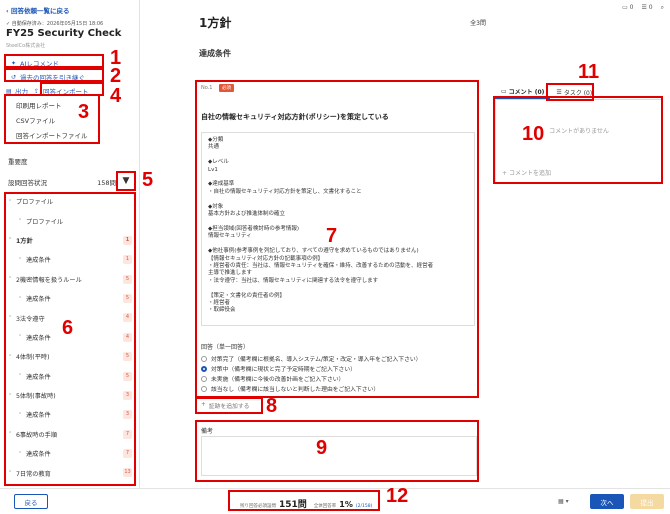 This screenshot has width=670, height=514. Describe the element at coordinates (13, 77) in the screenshot. I see `history-icon: ↺` at that location.